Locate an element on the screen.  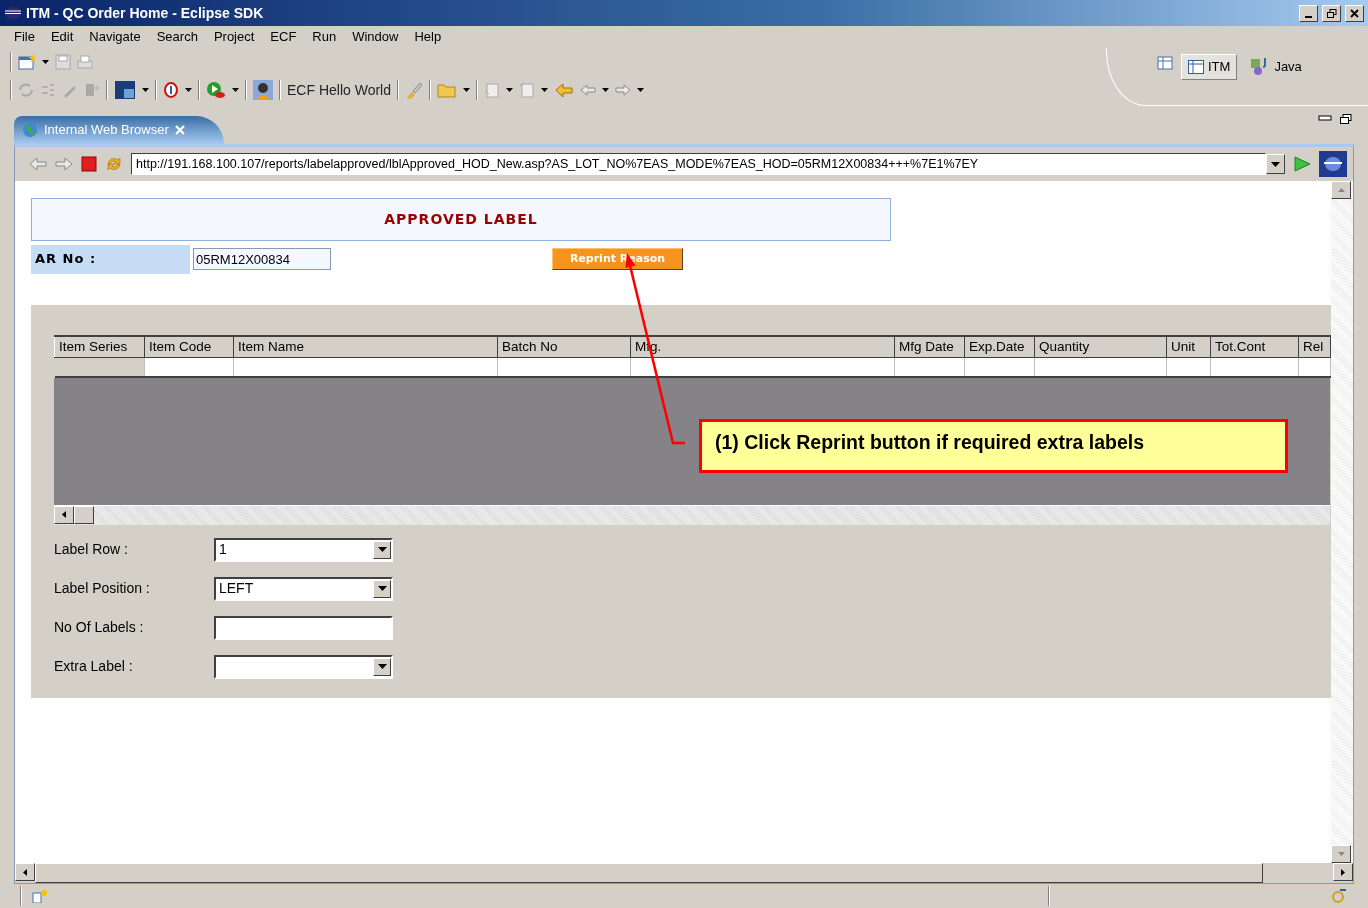
menu-item: ECF is located at coordinates (283, 37).